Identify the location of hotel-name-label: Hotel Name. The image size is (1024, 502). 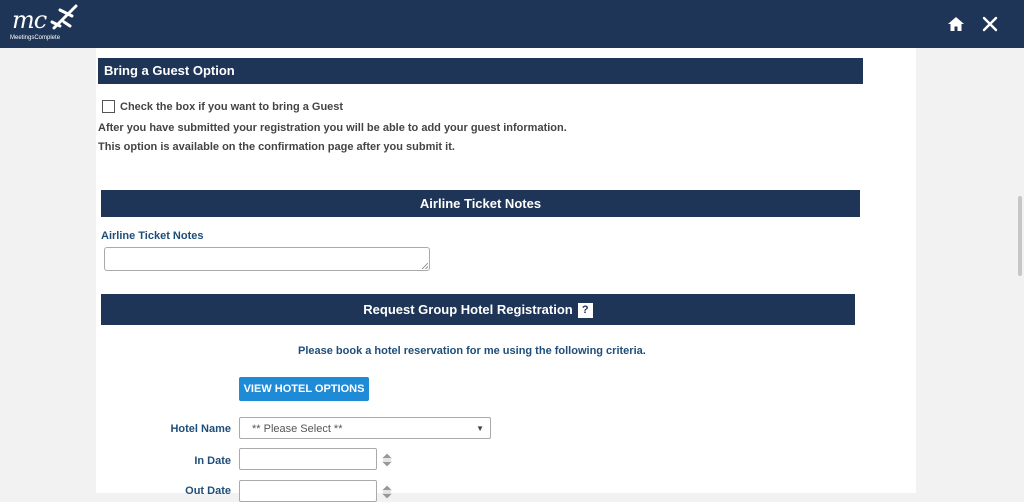
(200, 429).